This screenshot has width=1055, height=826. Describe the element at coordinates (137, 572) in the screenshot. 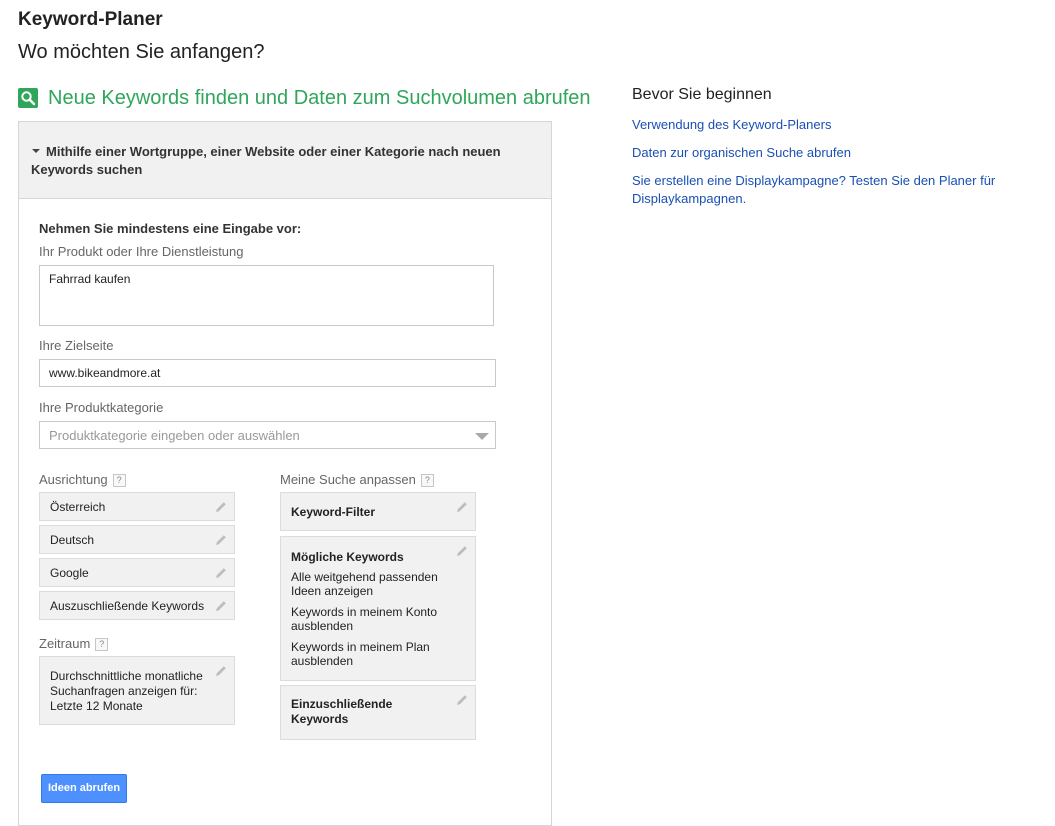

I see `targeting-item-network: Google` at that location.